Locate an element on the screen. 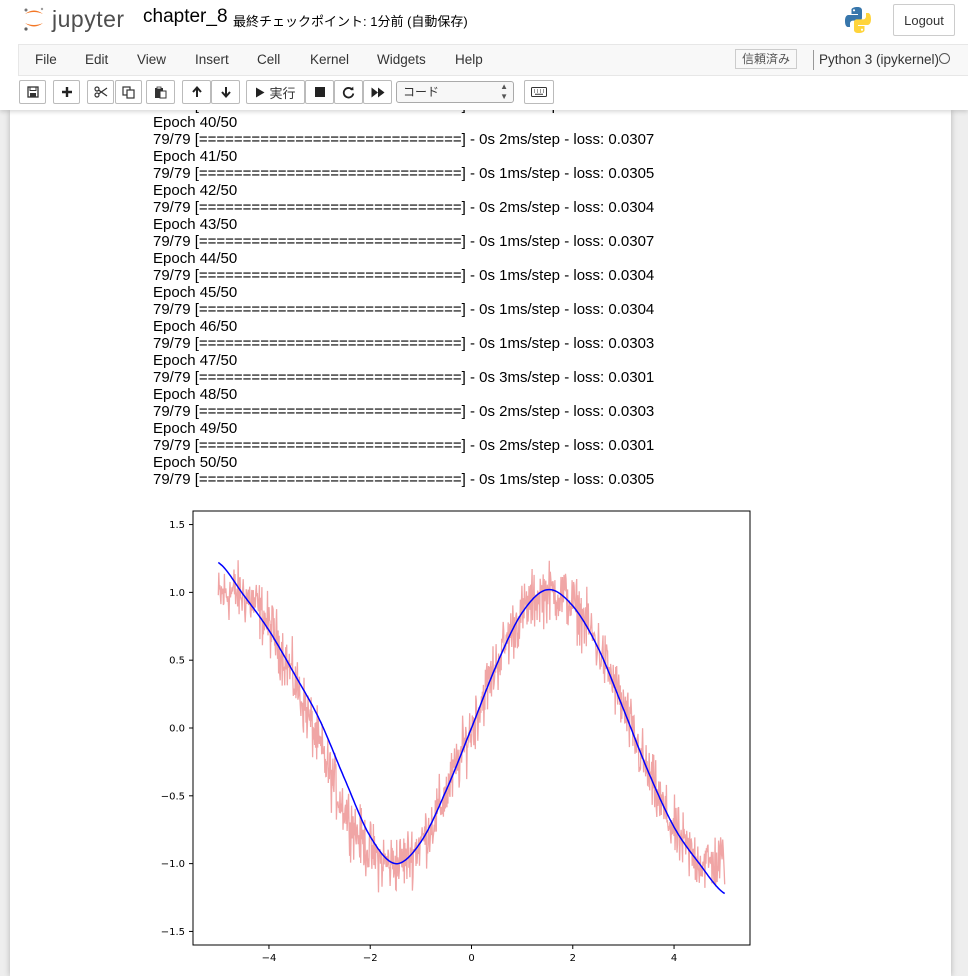 This screenshot has height=976, width=968. insert-cell-button is located at coordinates (66, 92).